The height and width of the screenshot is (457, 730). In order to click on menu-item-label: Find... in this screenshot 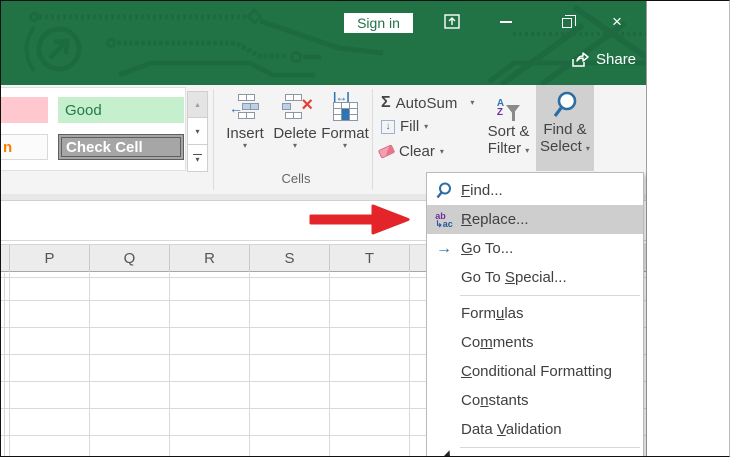, I will do `click(482, 190)`.